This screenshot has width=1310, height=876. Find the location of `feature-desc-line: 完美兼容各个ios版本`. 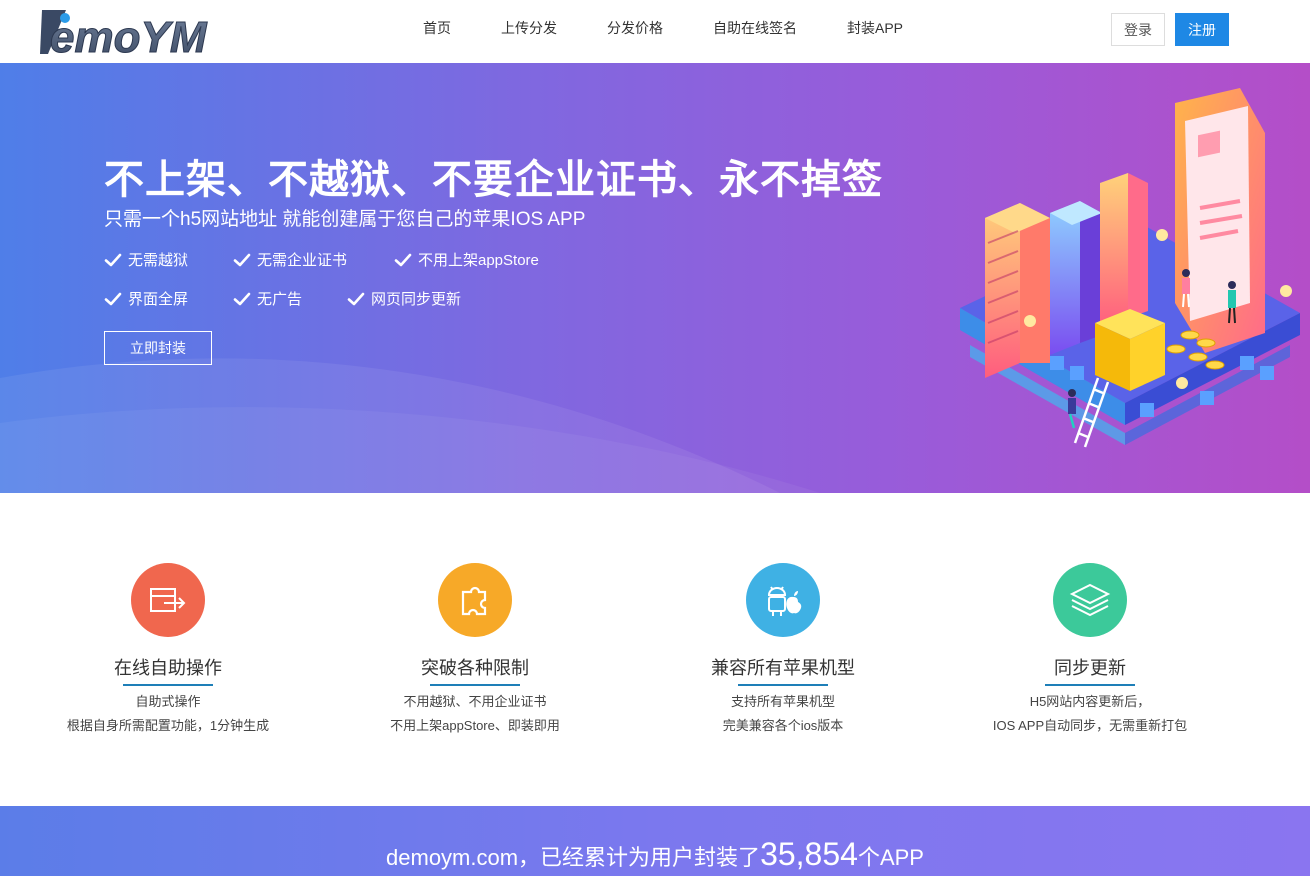

feature-desc-line: 完美兼容各个ios版本 is located at coordinates (783, 725).